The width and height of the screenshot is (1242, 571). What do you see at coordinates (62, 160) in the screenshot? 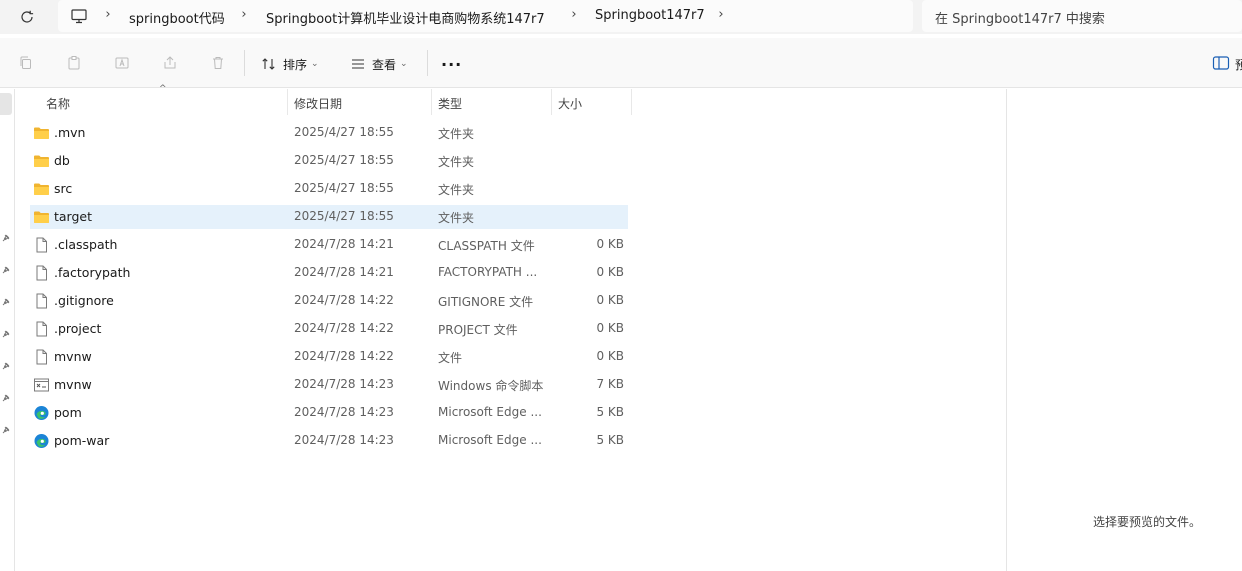
I see `file-name: db` at bounding box center [62, 160].